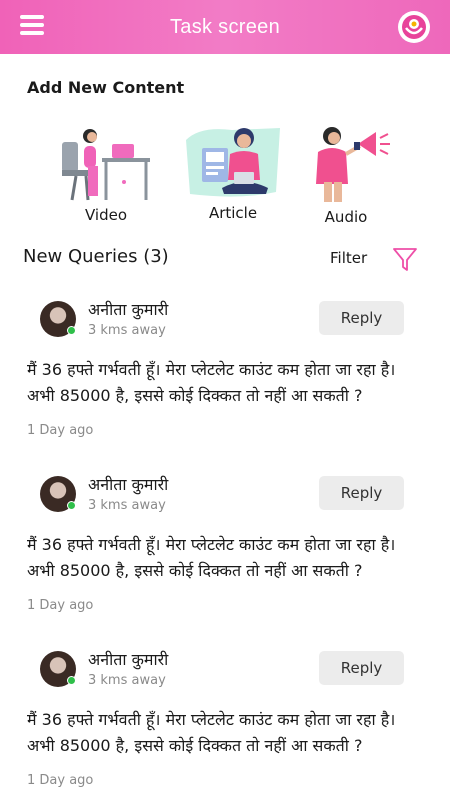  What do you see at coordinates (32, 26) in the screenshot?
I see `hamburger-menu-icon` at bounding box center [32, 26].